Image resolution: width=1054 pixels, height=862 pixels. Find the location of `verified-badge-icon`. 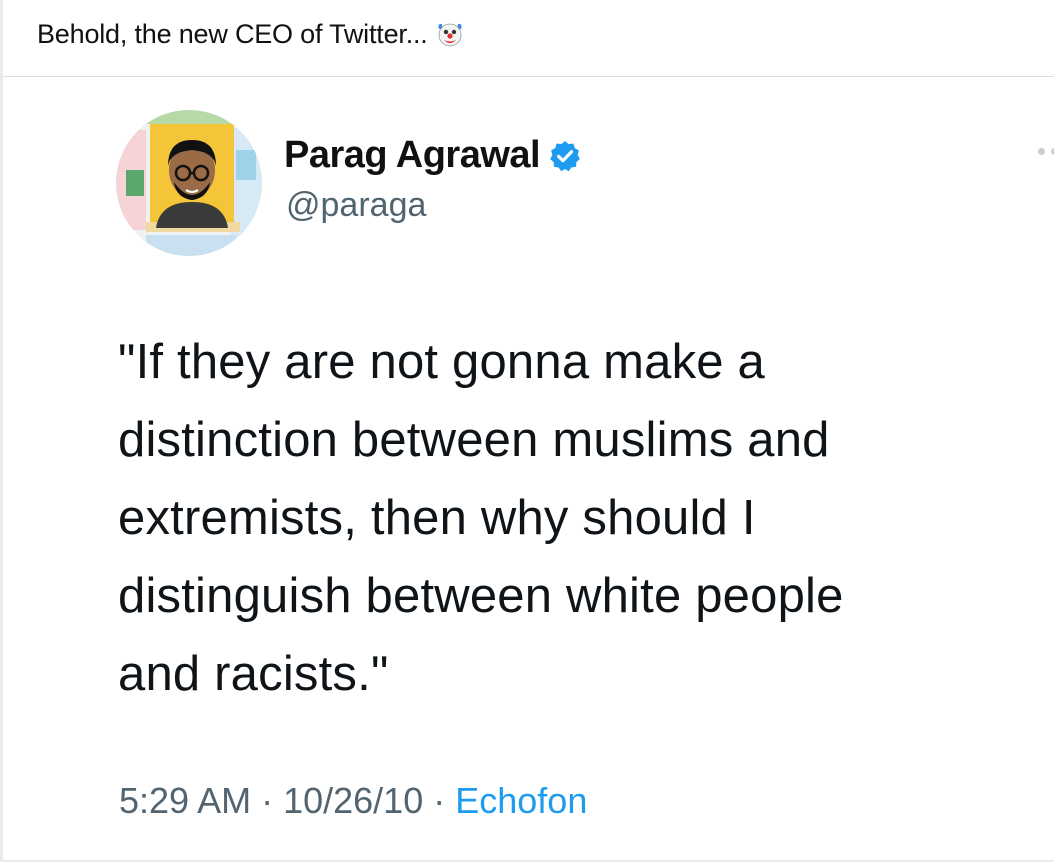

verified-badge-icon is located at coordinates (565, 155).